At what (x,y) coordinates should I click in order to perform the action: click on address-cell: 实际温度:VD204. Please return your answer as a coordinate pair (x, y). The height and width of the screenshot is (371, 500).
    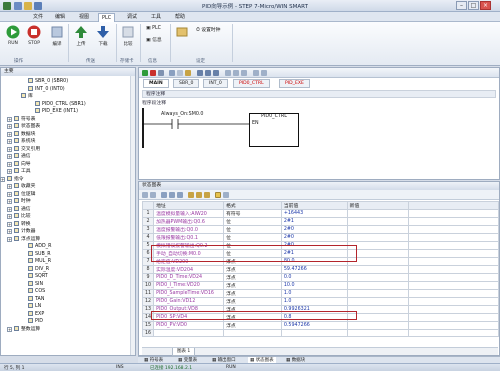
    Looking at the image, I should click on (189, 269).